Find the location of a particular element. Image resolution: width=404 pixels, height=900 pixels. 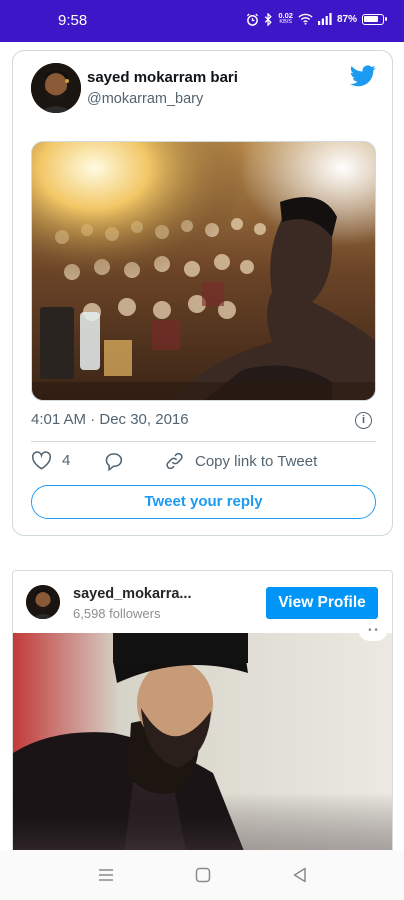

tweet-divider is located at coordinates (203, 441).